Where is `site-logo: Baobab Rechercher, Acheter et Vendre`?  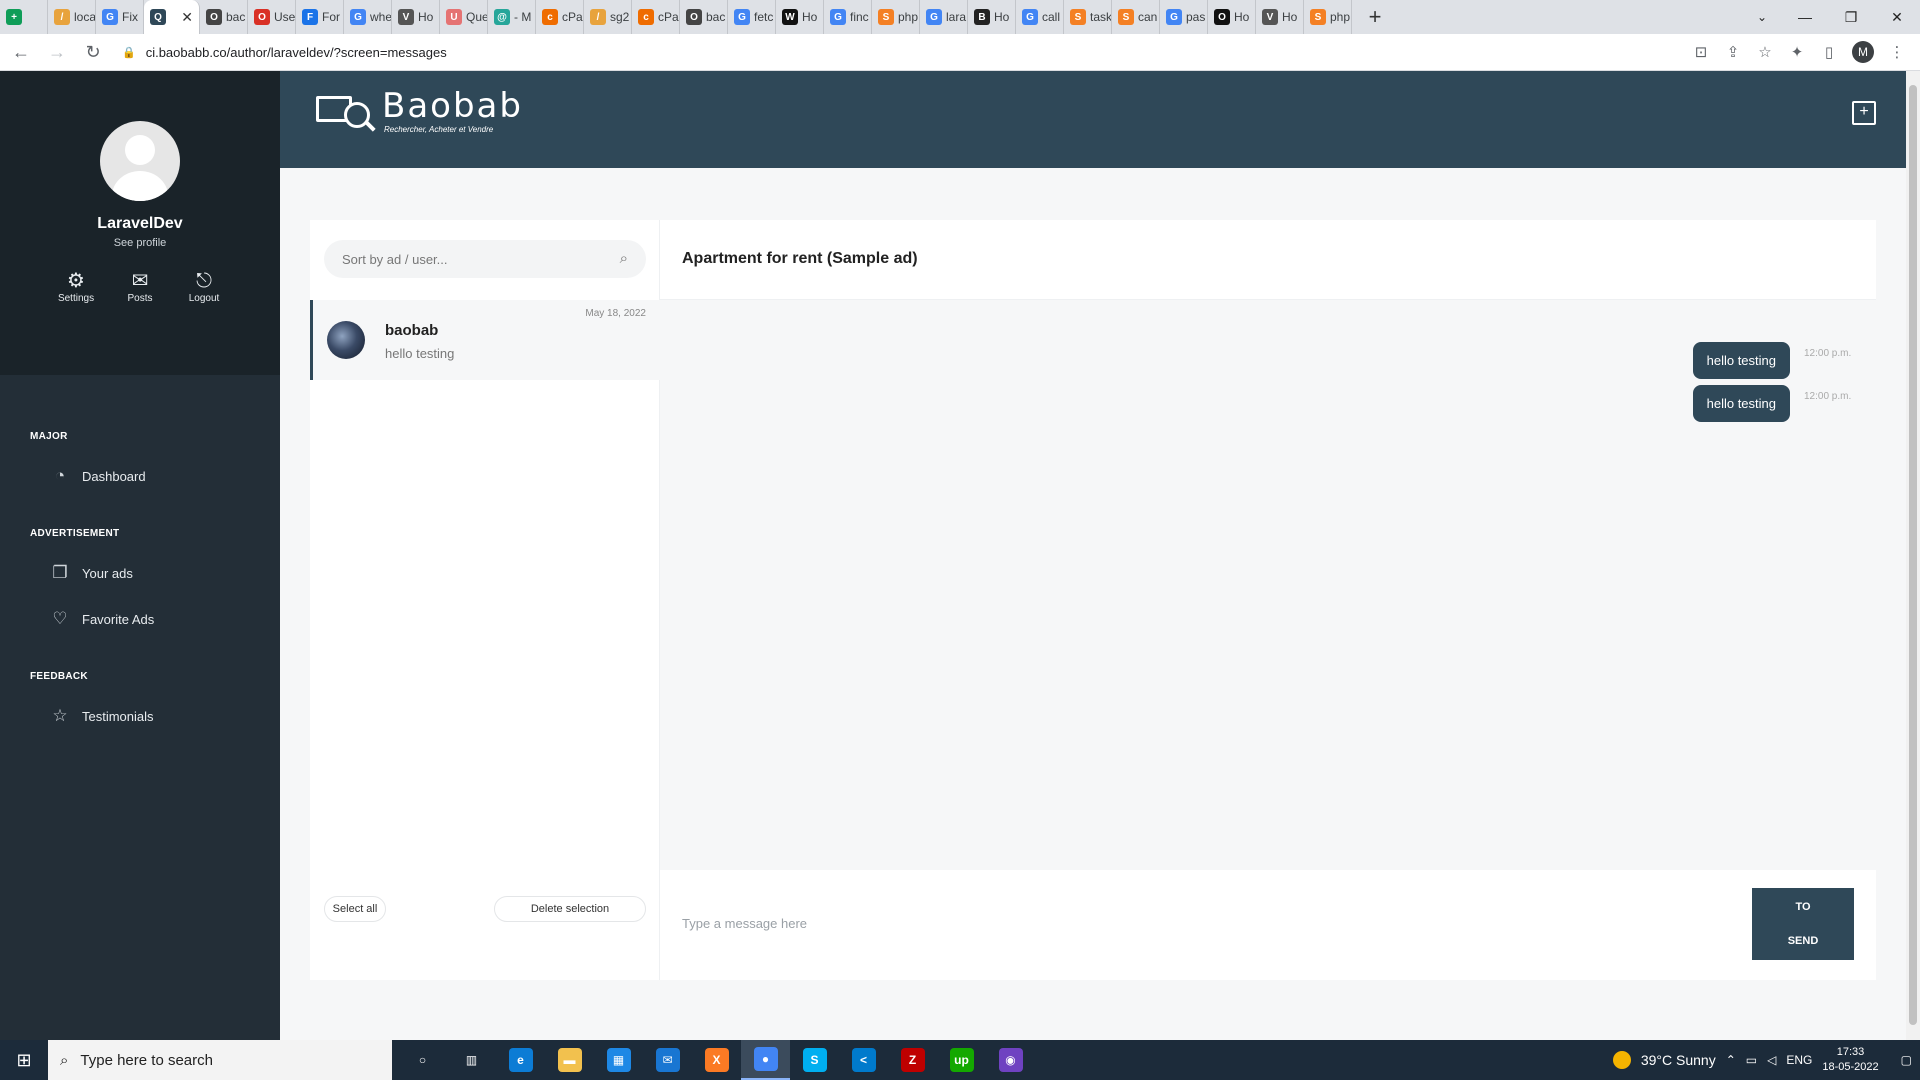
site-logo: Baobab Rechercher, Acheter et Vendre is located at coordinates (419, 111).